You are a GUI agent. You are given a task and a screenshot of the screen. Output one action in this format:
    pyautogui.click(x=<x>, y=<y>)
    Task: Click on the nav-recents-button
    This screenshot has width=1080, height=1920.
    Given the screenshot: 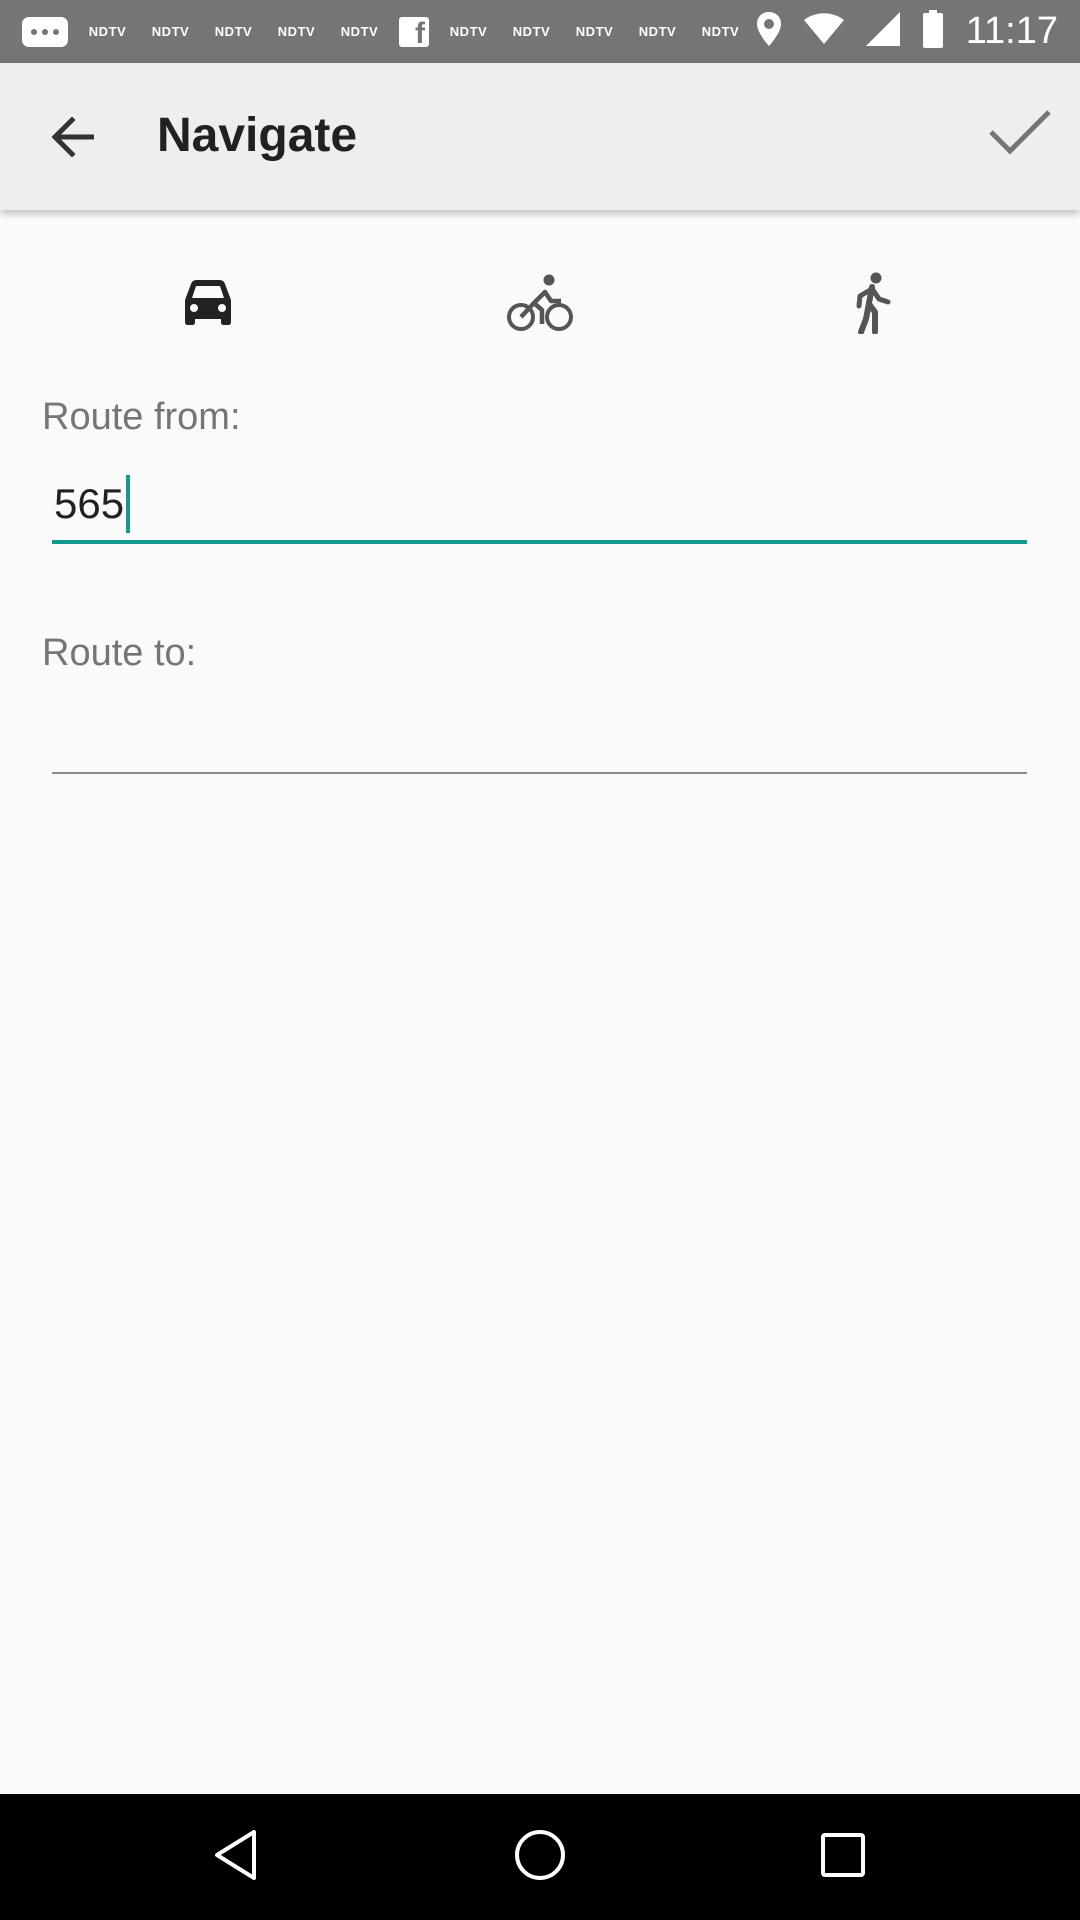 What is the action you would take?
    pyautogui.click(x=843, y=1857)
    